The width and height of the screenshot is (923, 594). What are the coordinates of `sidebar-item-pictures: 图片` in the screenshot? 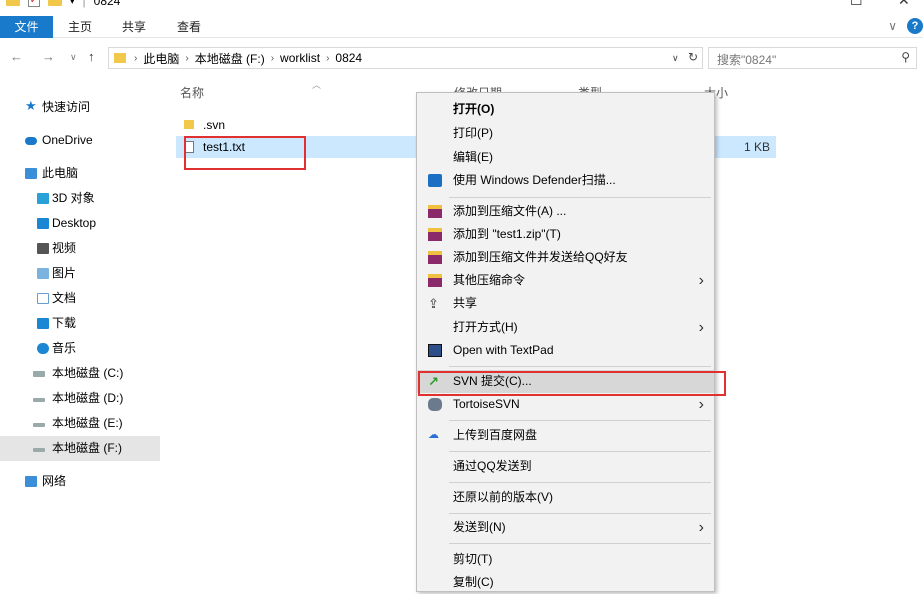 It's located at (80, 273).